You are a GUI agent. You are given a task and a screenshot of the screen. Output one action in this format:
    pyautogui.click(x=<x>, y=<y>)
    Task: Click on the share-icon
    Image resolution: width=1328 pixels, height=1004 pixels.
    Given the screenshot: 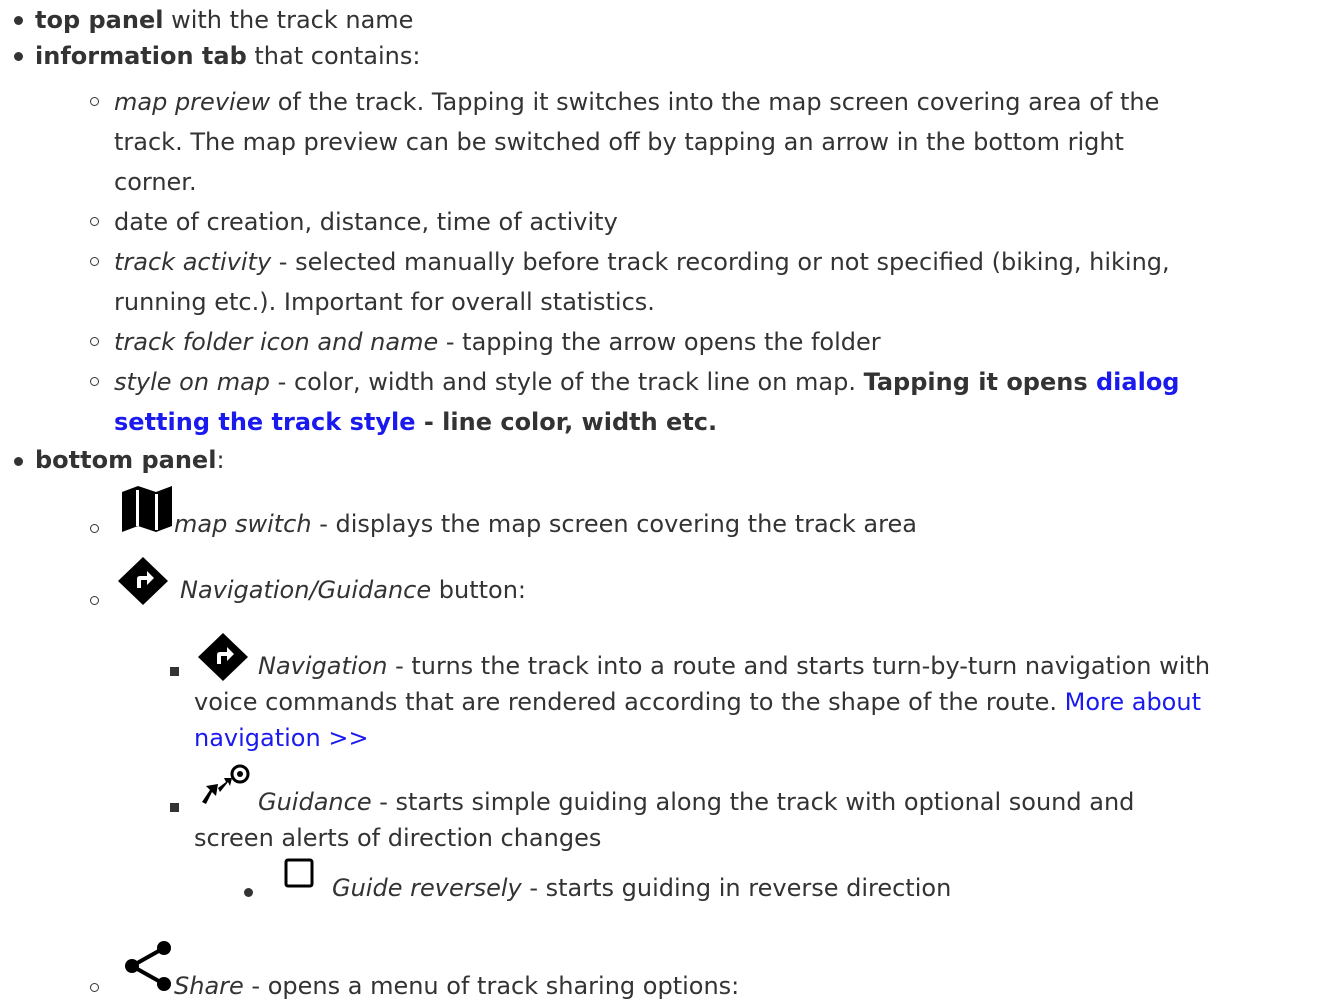 What is the action you would take?
    pyautogui.click(x=148, y=971)
    